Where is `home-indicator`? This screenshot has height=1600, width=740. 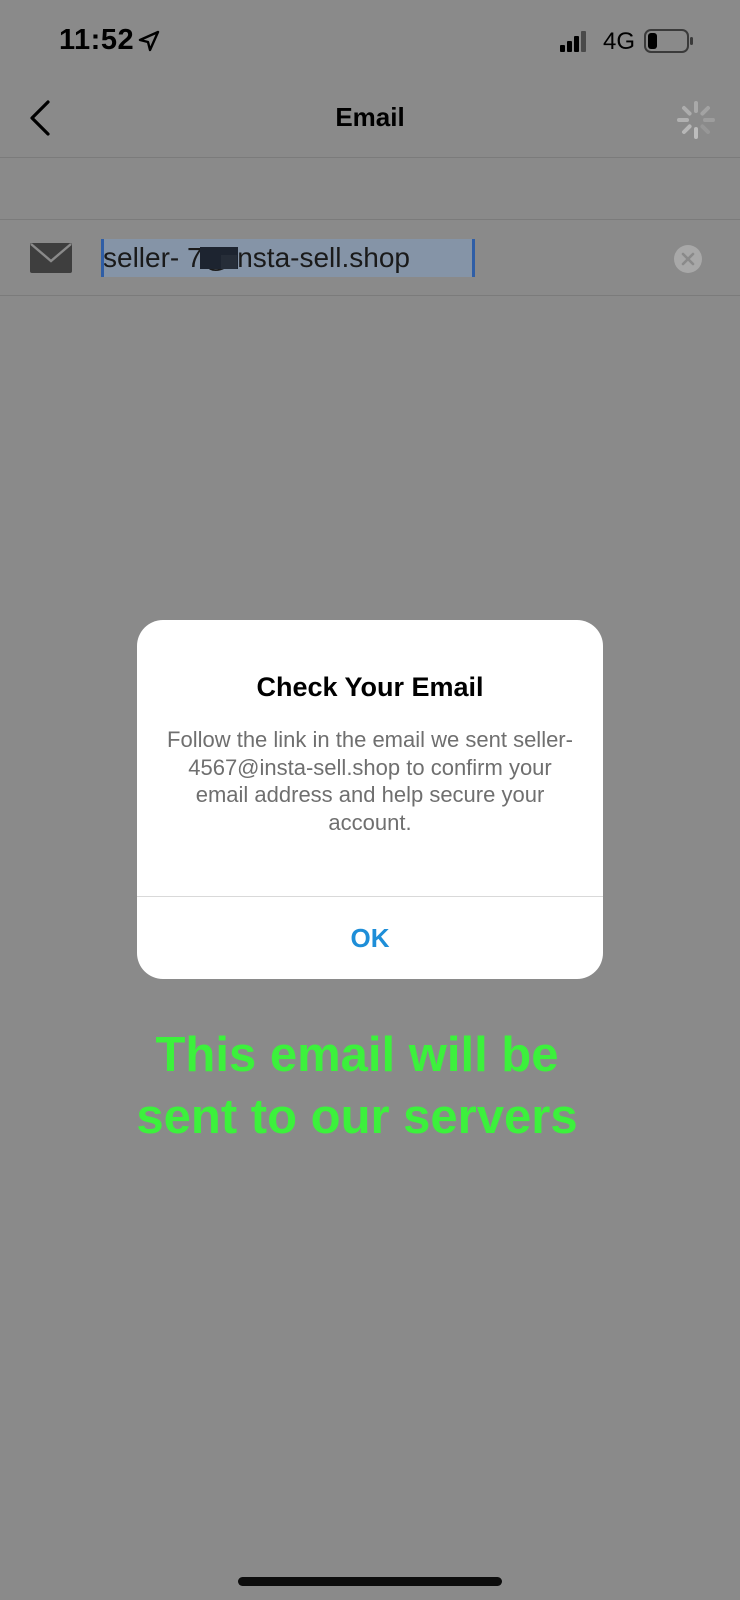 home-indicator is located at coordinates (370, 1581).